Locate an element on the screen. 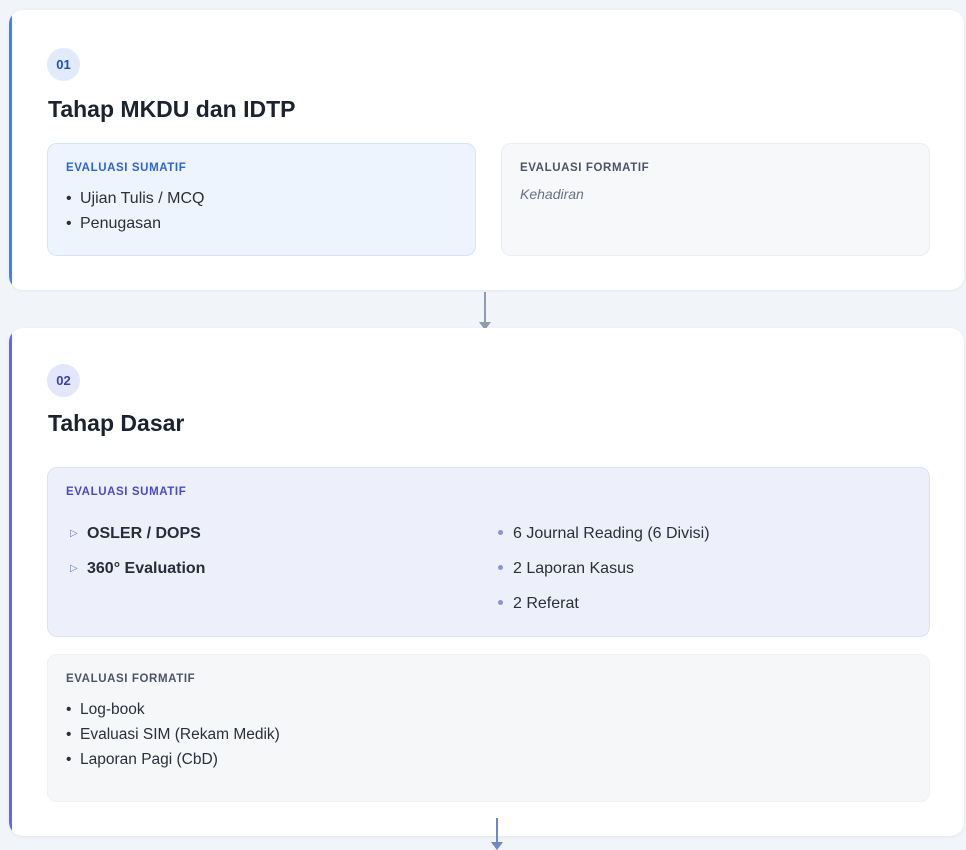 This screenshot has width=966, height=850. list-item: • Evaluasi SIM (Rekam Medik) is located at coordinates (488, 734).